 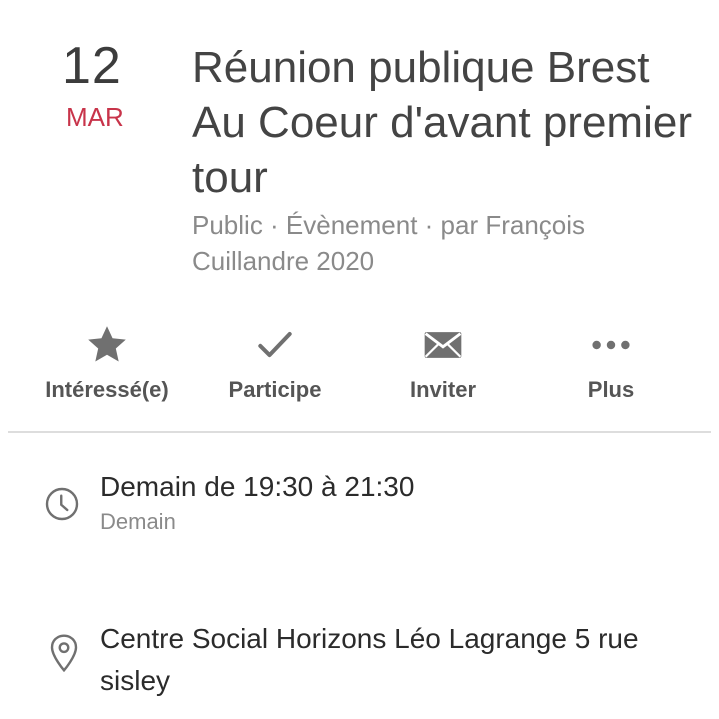 I want to click on event-time-relative: Demain, so click(x=138, y=521).